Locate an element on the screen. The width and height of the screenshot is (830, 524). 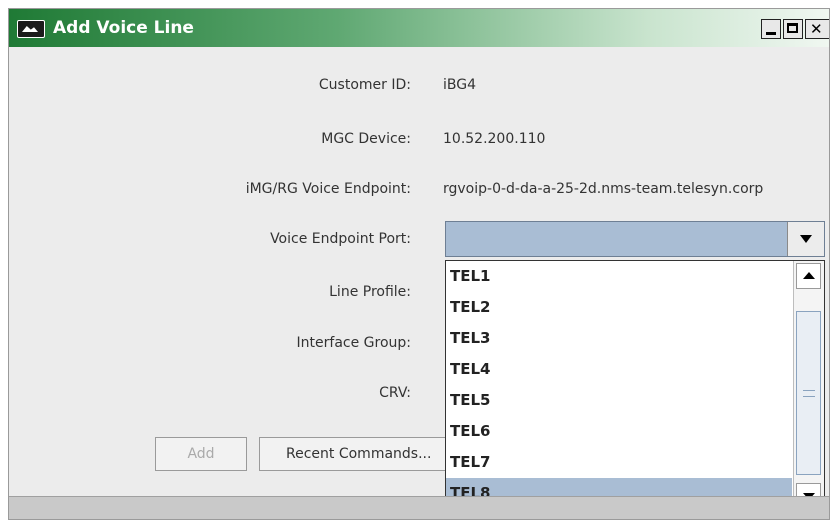
minimize-button is located at coordinates (771, 29).